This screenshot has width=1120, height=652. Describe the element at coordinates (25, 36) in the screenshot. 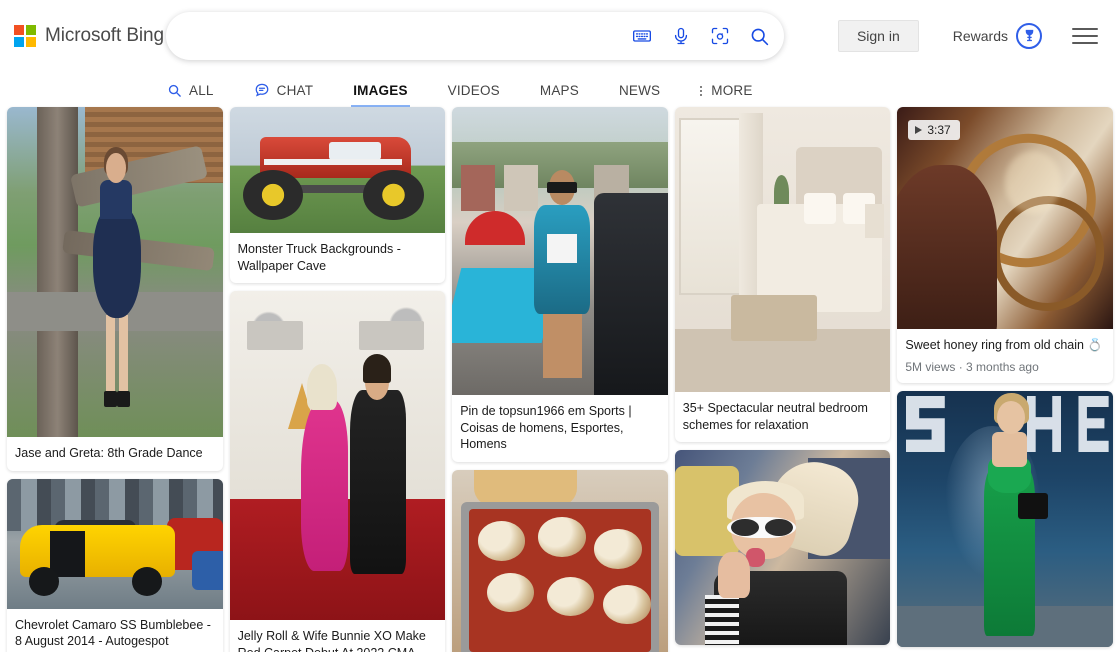

I see `microsoft-logo-icon` at that location.